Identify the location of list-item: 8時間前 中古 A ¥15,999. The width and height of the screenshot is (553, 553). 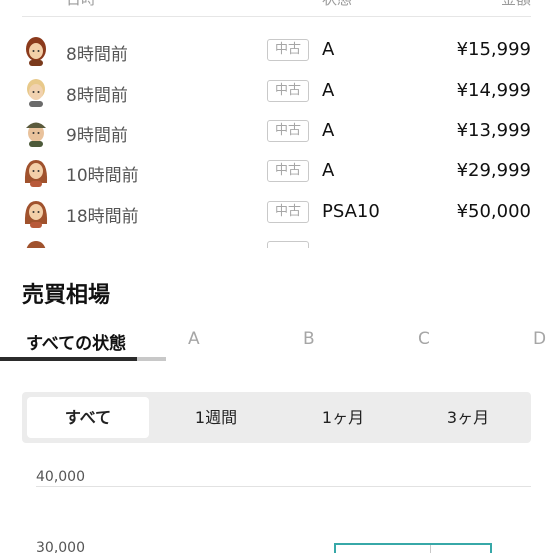
(276, 51).